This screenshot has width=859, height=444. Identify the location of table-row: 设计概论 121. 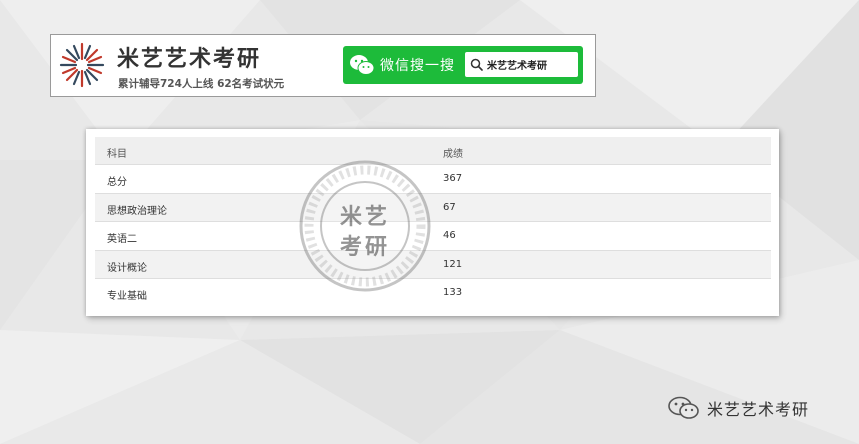
(433, 264).